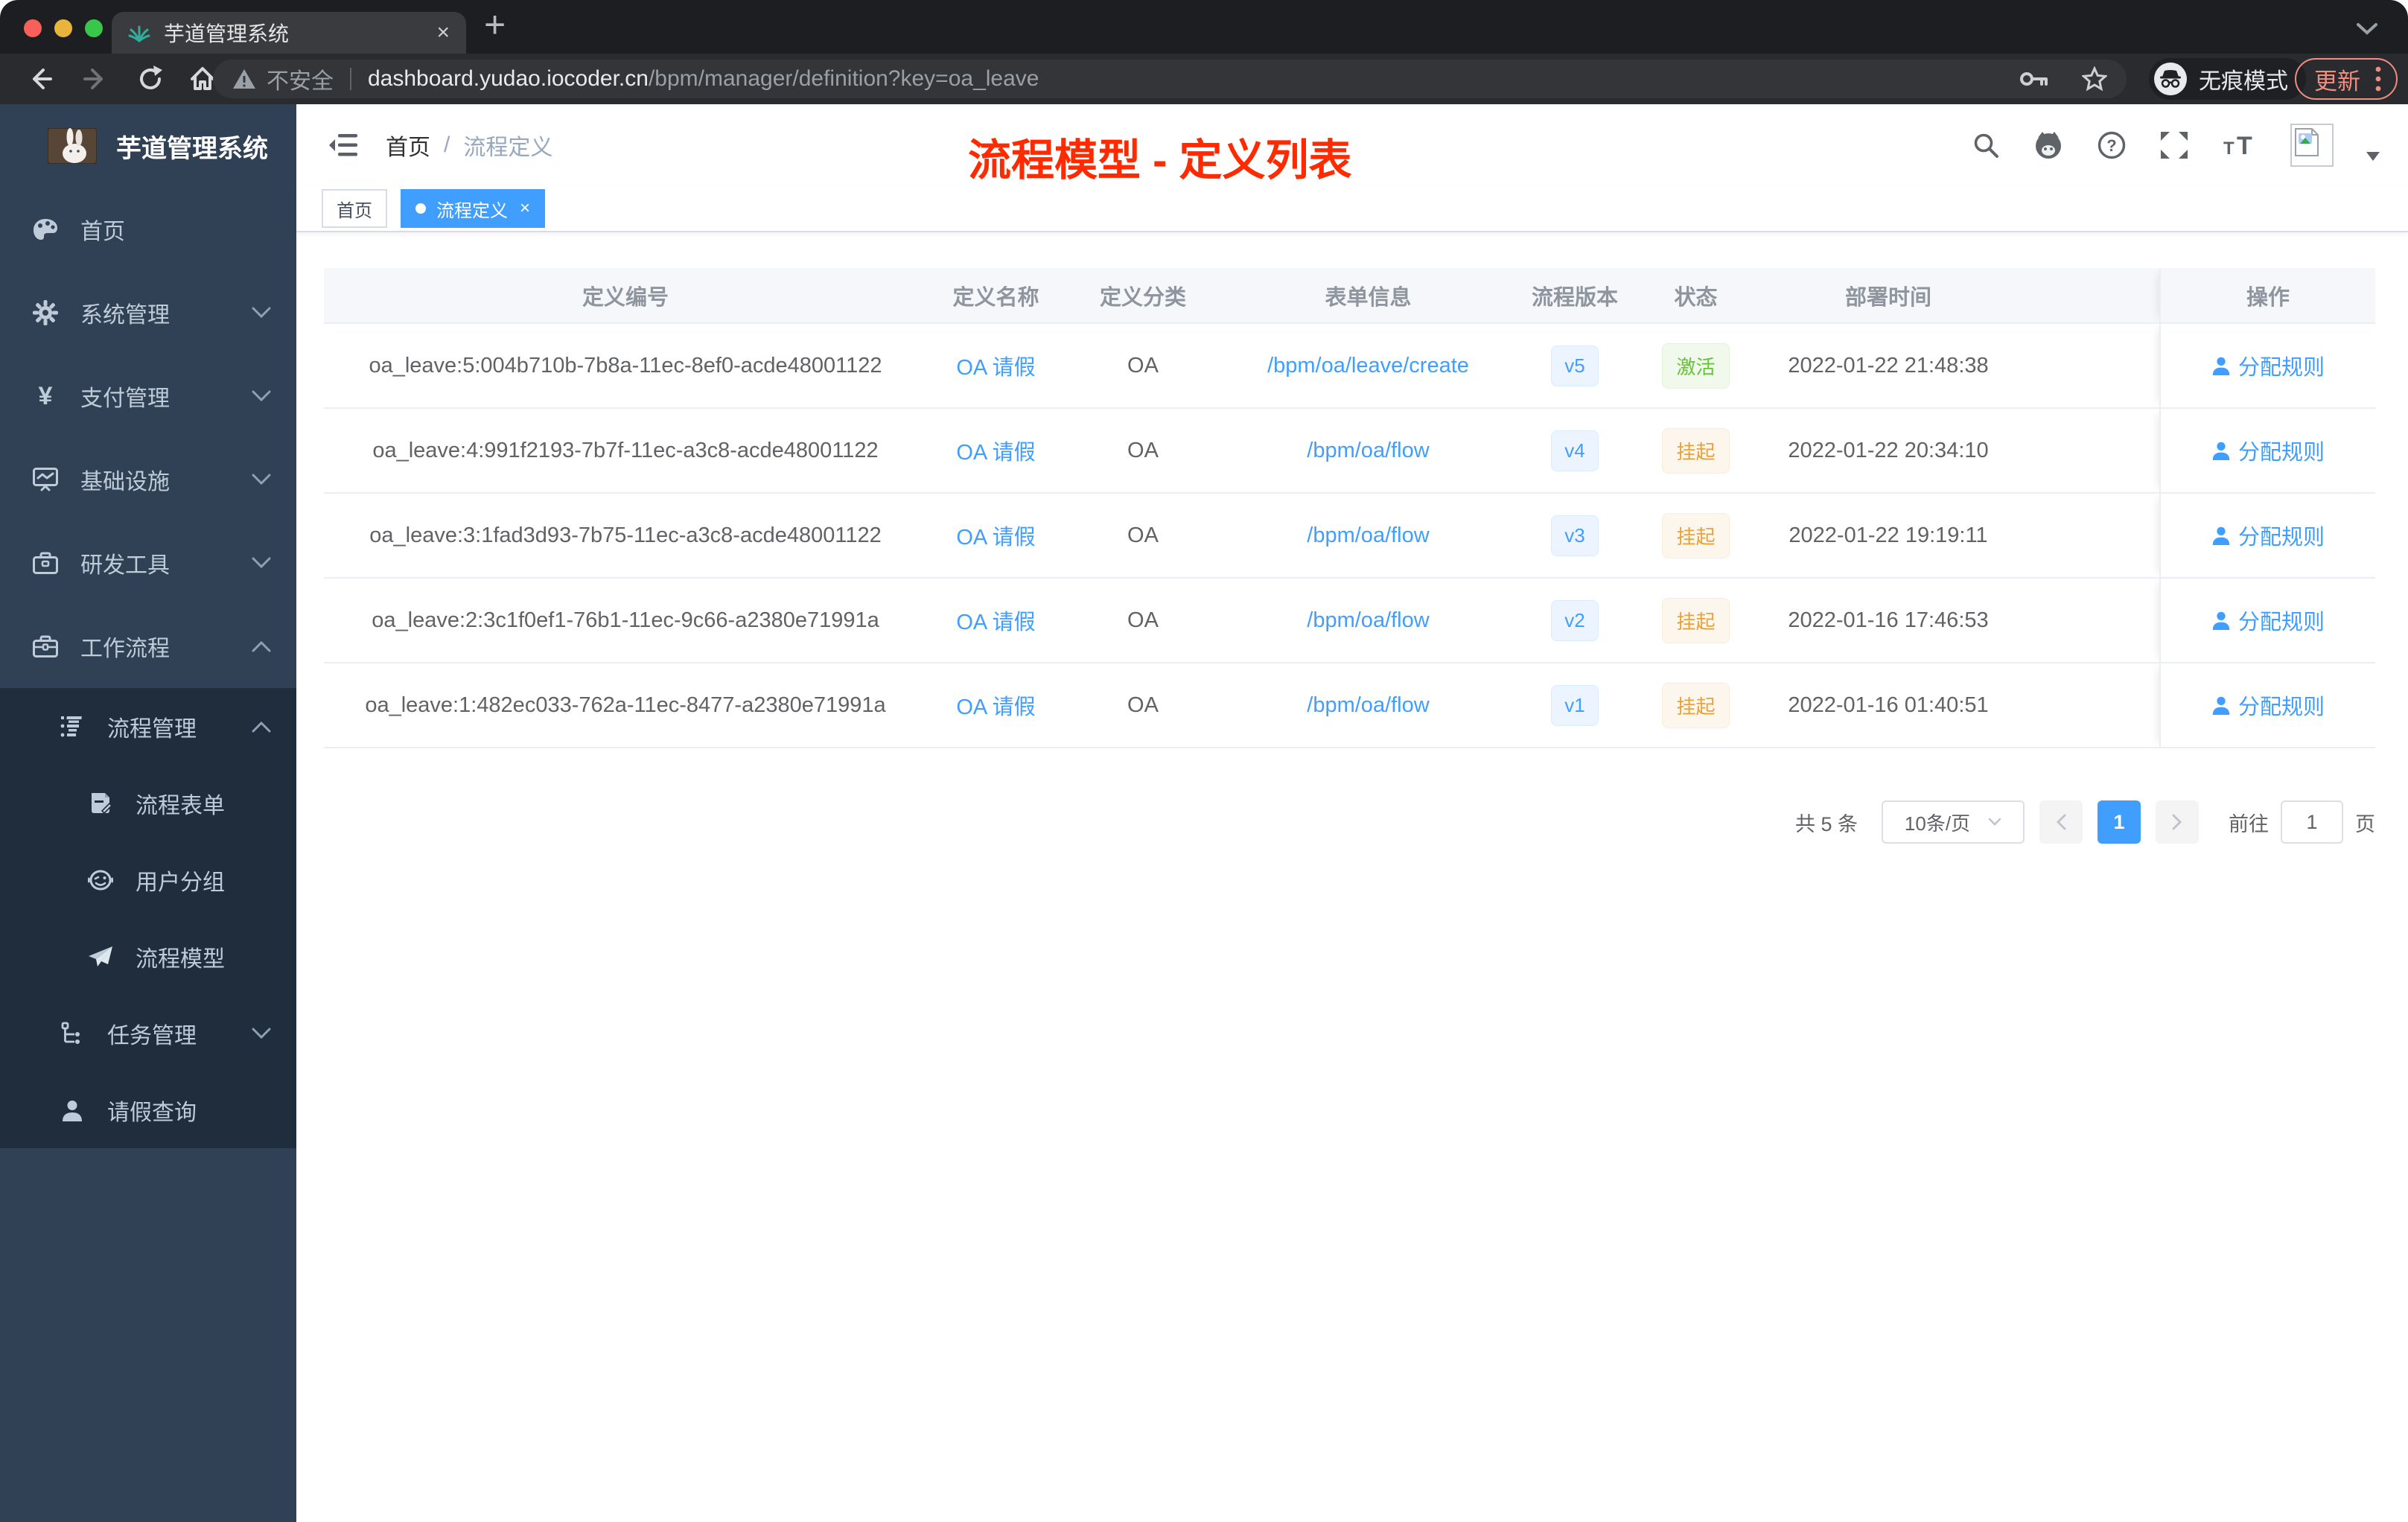 This screenshot has height=1522, width=2408. Describe the element at coordinates (2367, 29) in the screenshot. I see `tab-search-chevron-icon` at that location.